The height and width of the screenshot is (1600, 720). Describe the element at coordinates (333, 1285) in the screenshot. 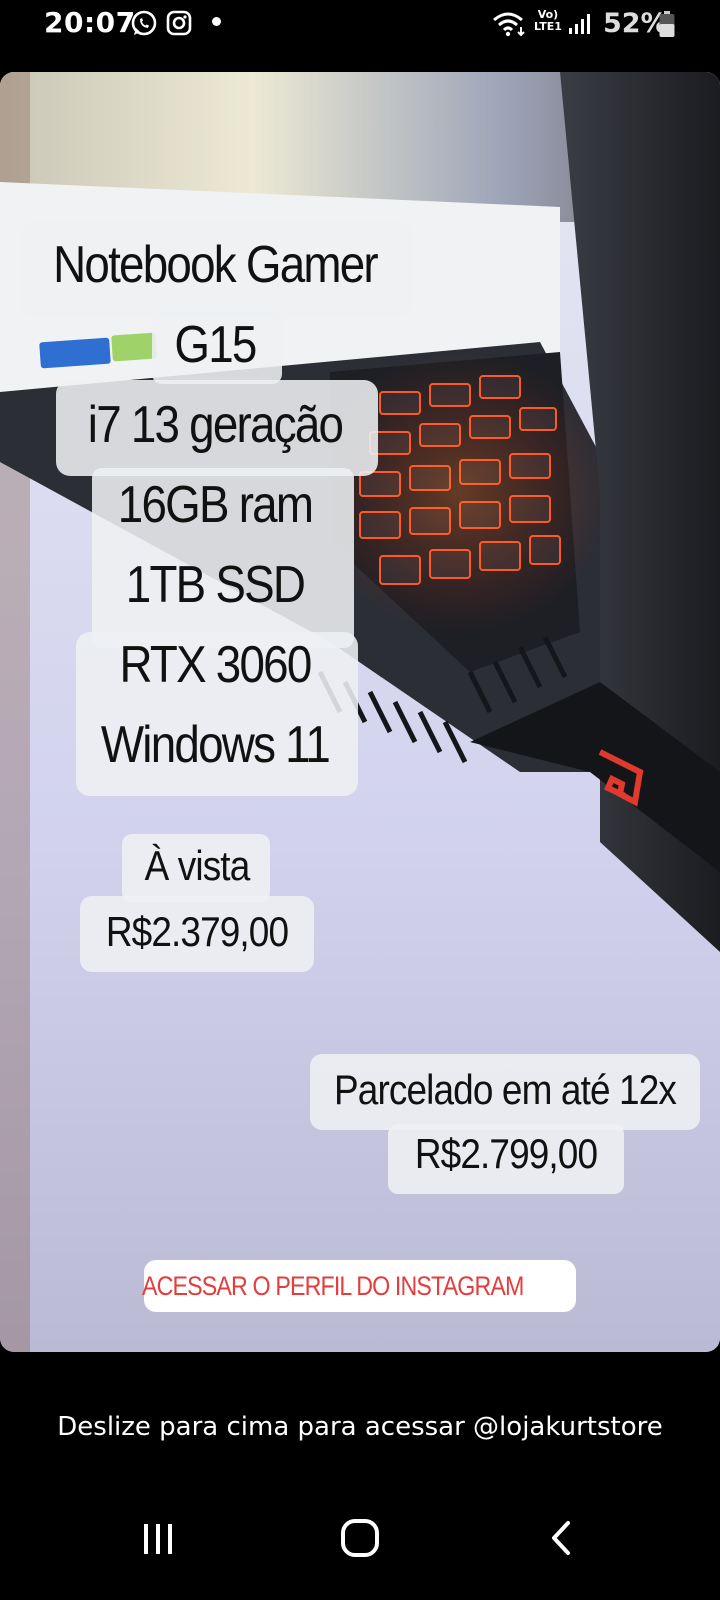

I see `link-label: ACESSAR O PERFIL DO INSTAGRAM` at that location.